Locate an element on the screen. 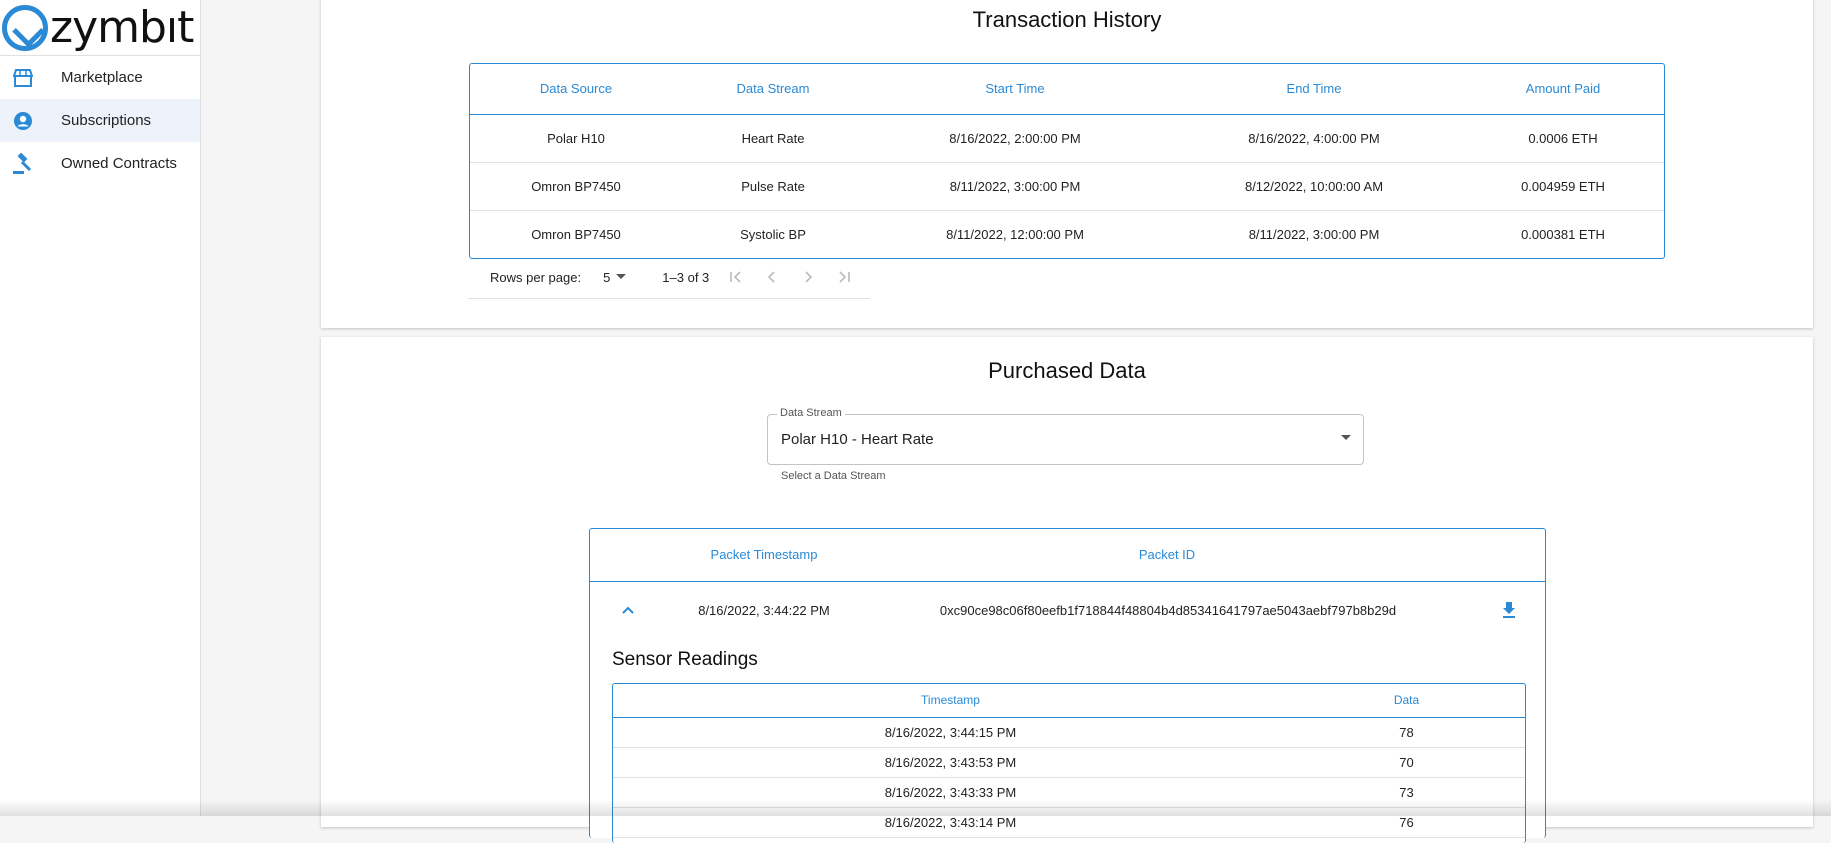 This screenshot has width=1831, height=843. cell-end-time: 8/12/2022, 10:00:00 AM is located at coordinates (1314, 186).